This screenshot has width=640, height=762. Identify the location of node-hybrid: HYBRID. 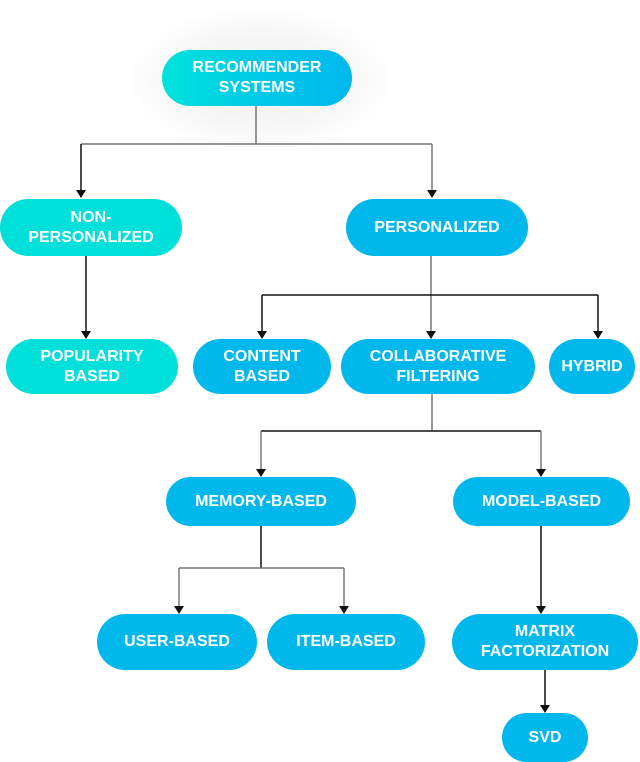
(592, 366).